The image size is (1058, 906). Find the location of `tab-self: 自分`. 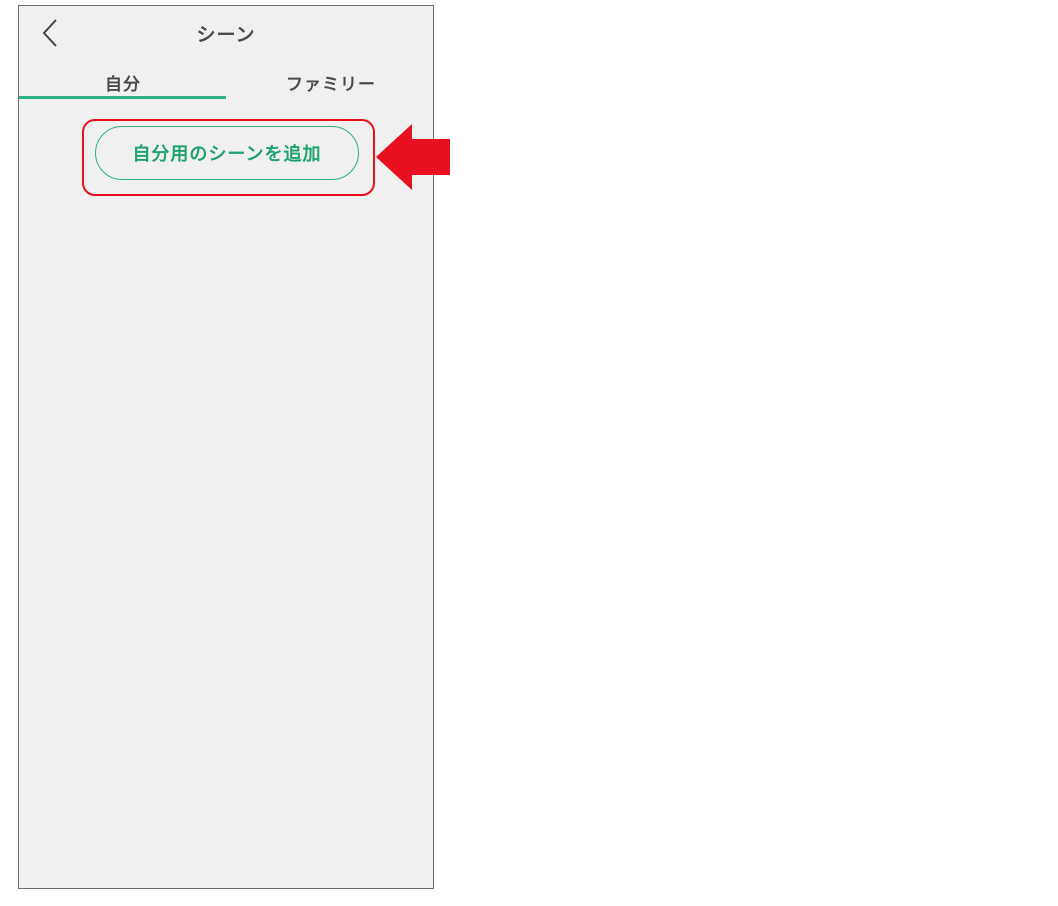

tab-self: 自分 is located at coordinates (123, 82).